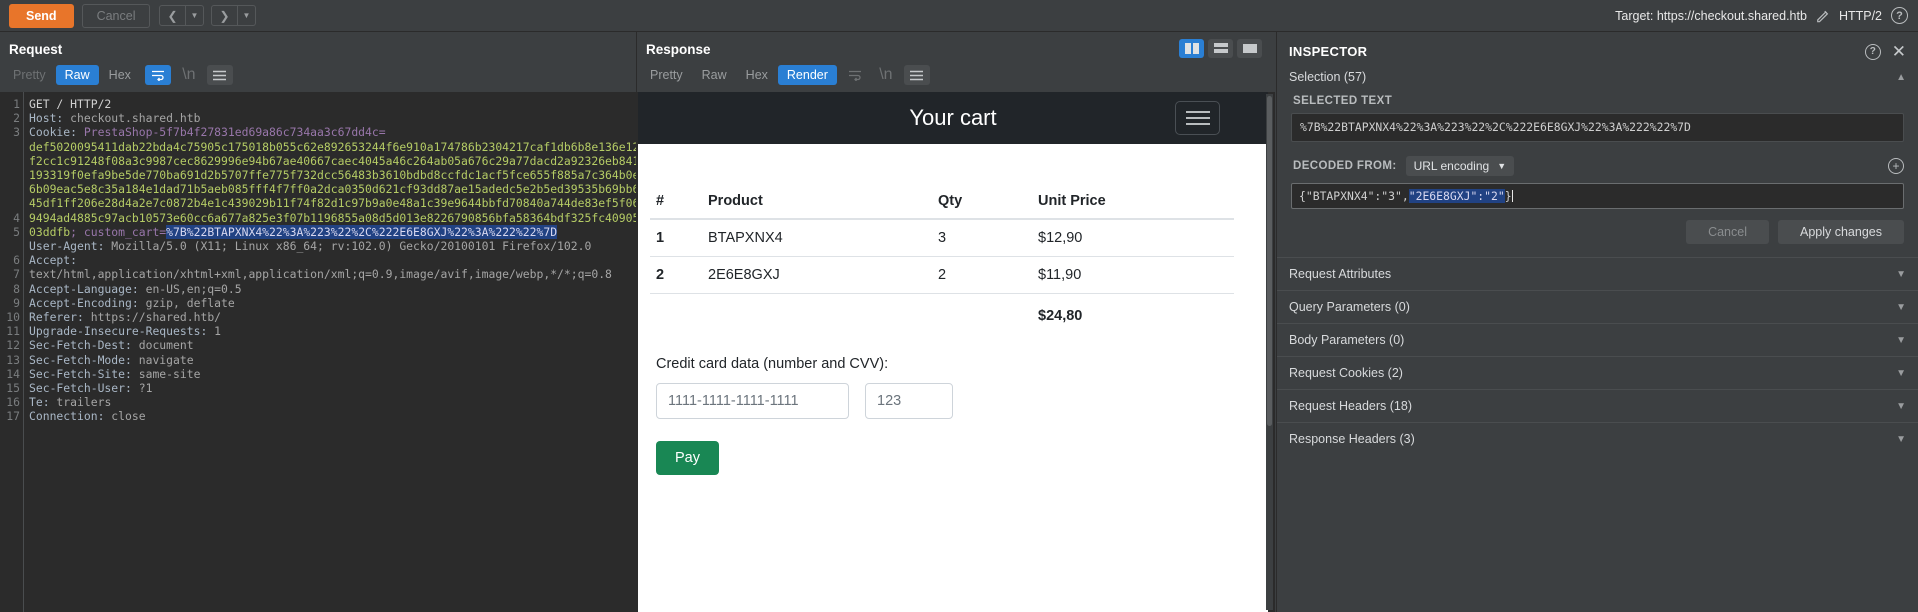 The height and width of the screenshot is (612, 1918). I want to click on help-icon: ?, so click(1899, 15).